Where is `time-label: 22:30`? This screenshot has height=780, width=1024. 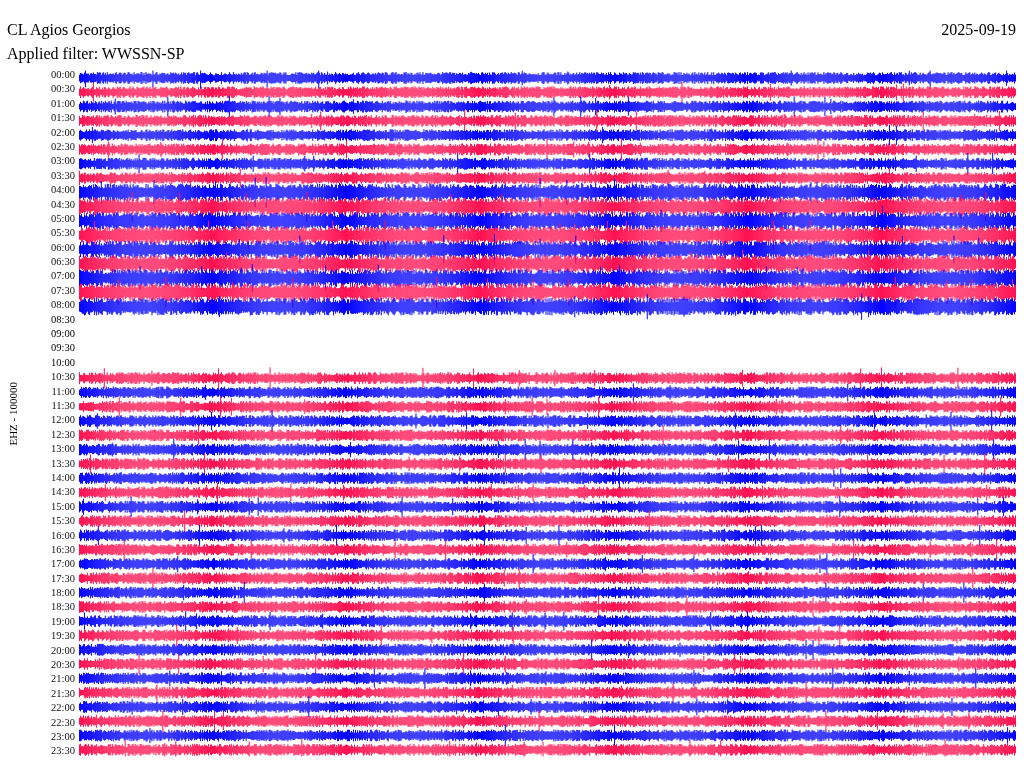 time-label: 22:30 is located at coordinates (62, 722).